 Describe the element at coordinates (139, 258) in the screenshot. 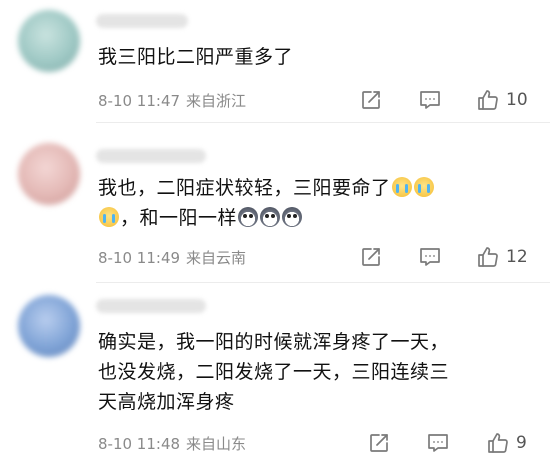

I see `comment-time: 8-10 11:49` at that location.